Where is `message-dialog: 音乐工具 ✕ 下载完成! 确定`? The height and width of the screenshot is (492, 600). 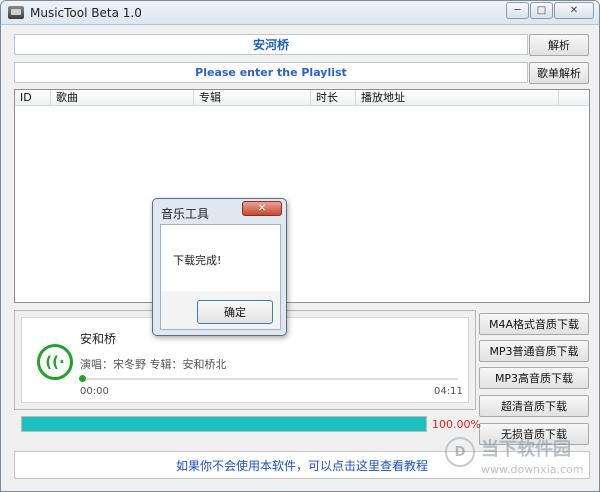 message-dialog: 音乐工具 ✕ 下载完成! 确定 is located at coordinates (219, 267).